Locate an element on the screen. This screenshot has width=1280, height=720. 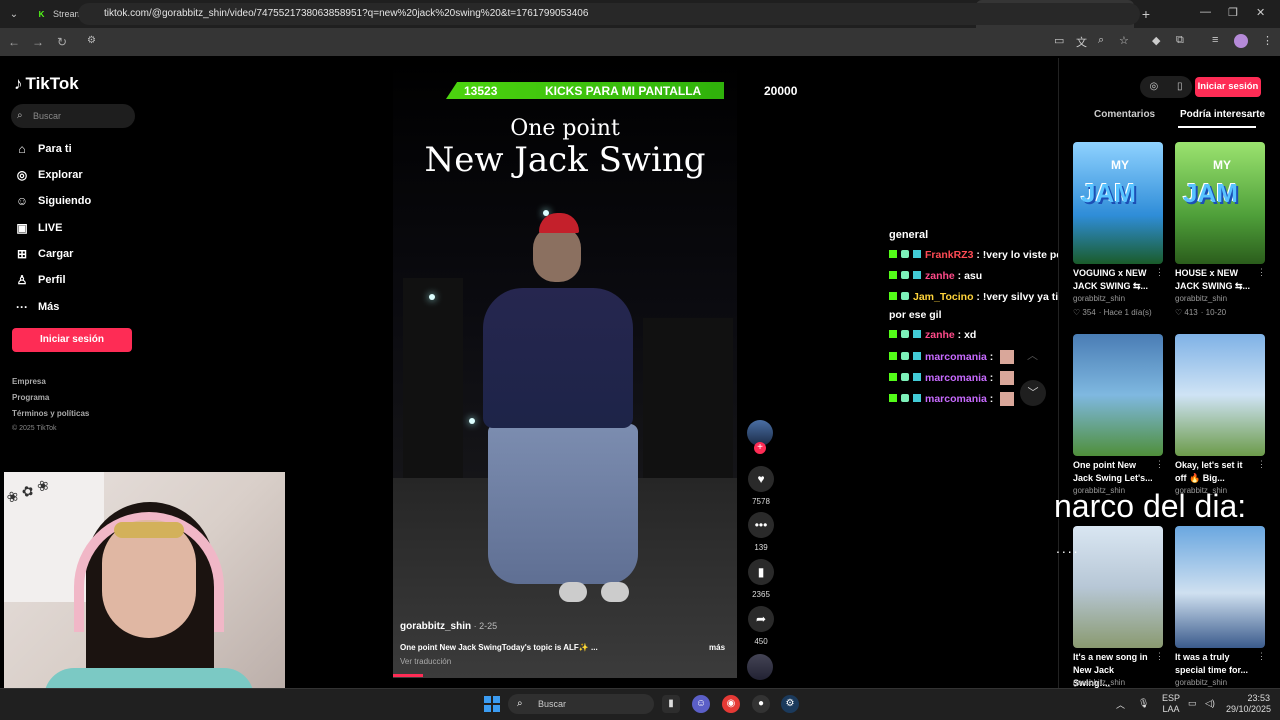
media-icon: ≡ is located at coordinates (1215, 40).